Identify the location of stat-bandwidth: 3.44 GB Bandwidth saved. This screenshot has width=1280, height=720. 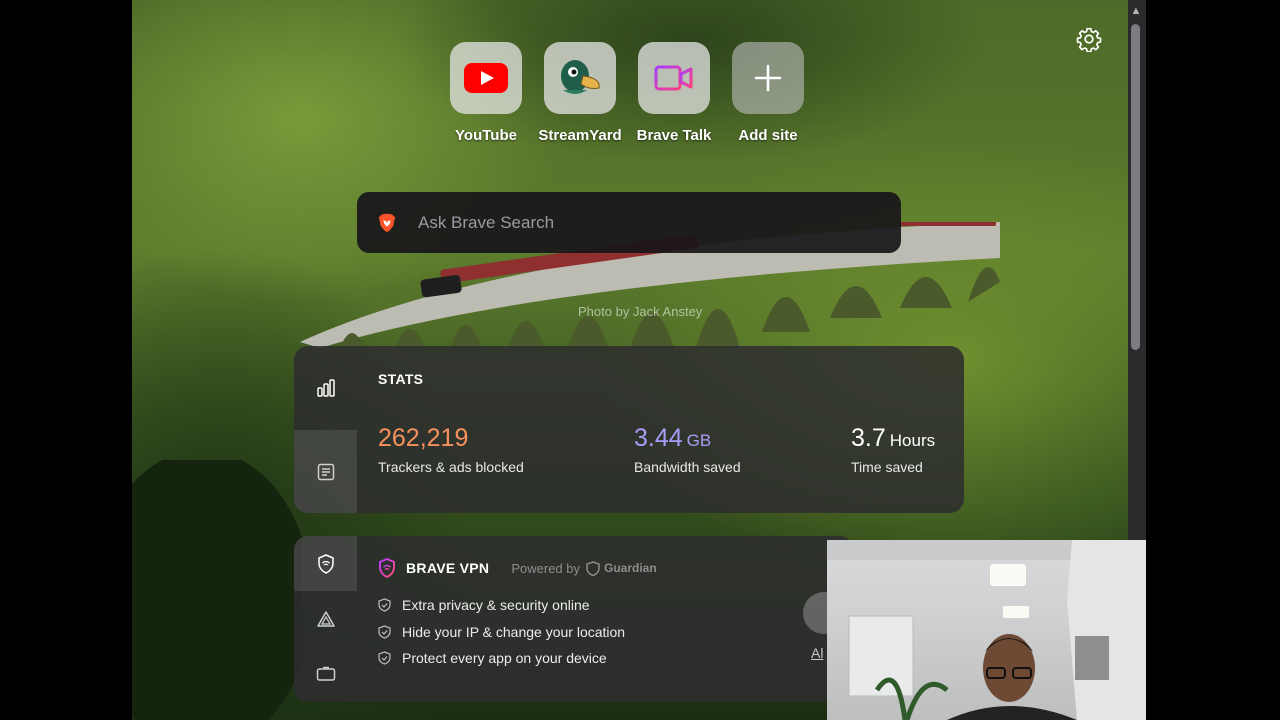
(687, 449).